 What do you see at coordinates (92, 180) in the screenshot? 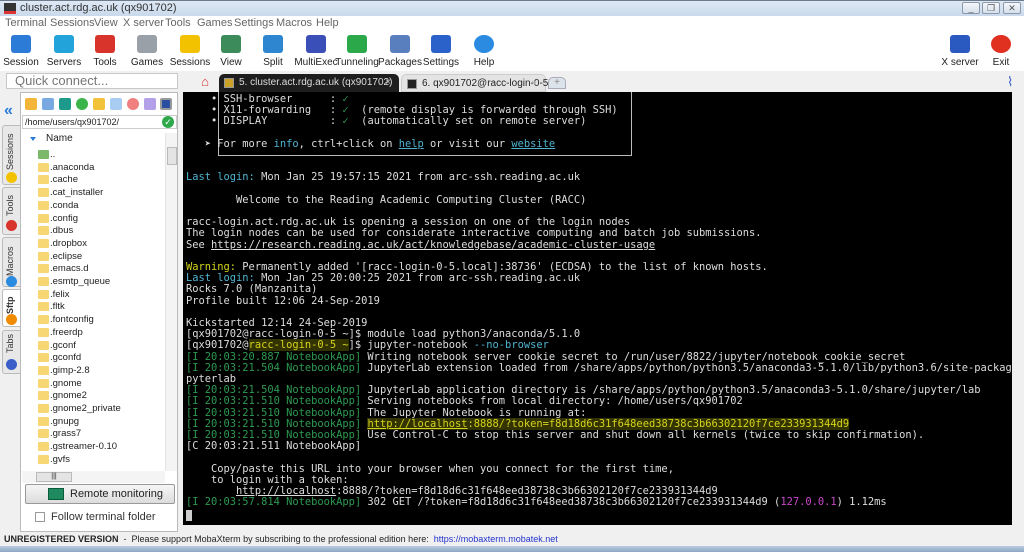
I see `file-list-item: .cache` at bounding box center [92, 180].